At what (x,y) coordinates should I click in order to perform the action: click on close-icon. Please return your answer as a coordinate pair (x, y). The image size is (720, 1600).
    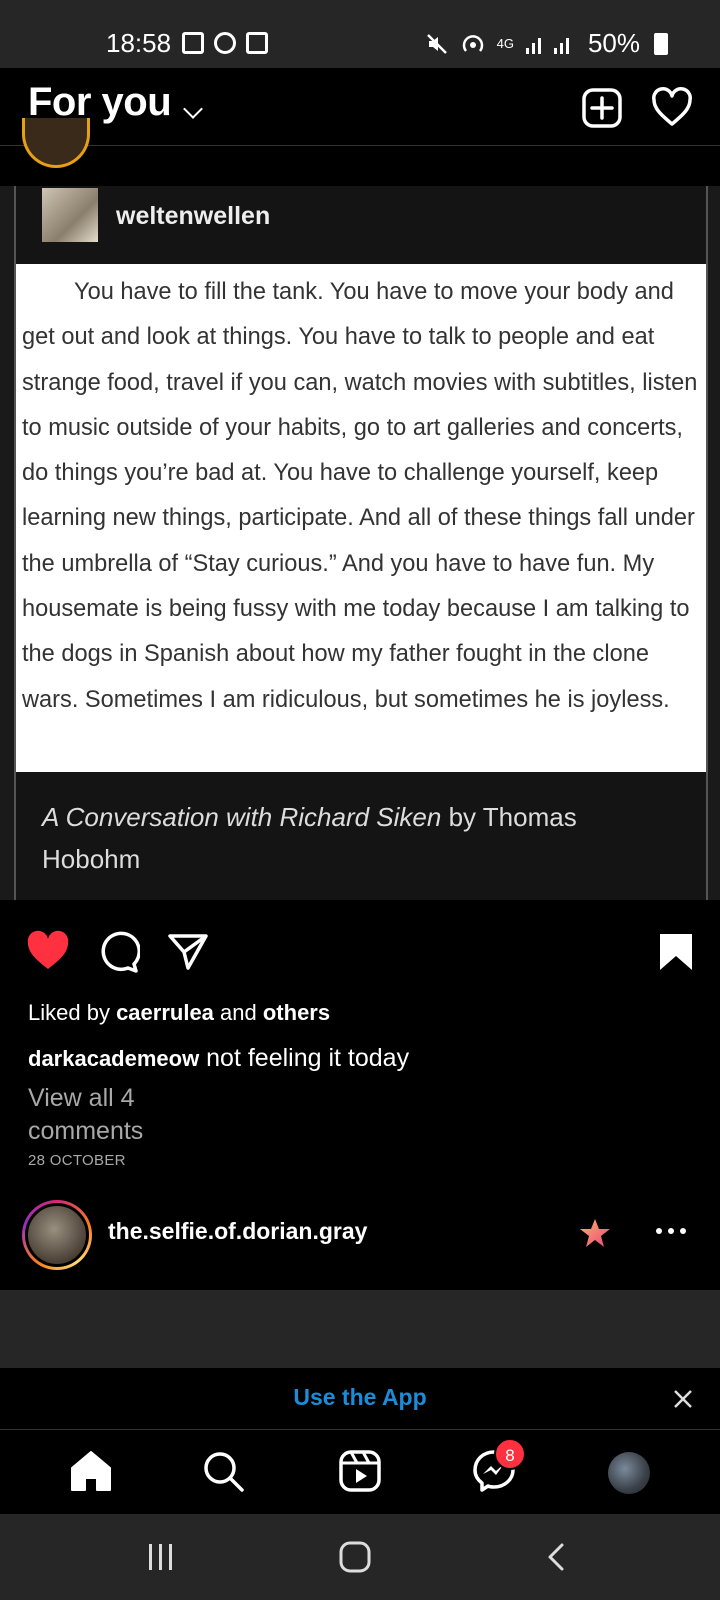
    Looking at the image, I should click on (683, 1399).